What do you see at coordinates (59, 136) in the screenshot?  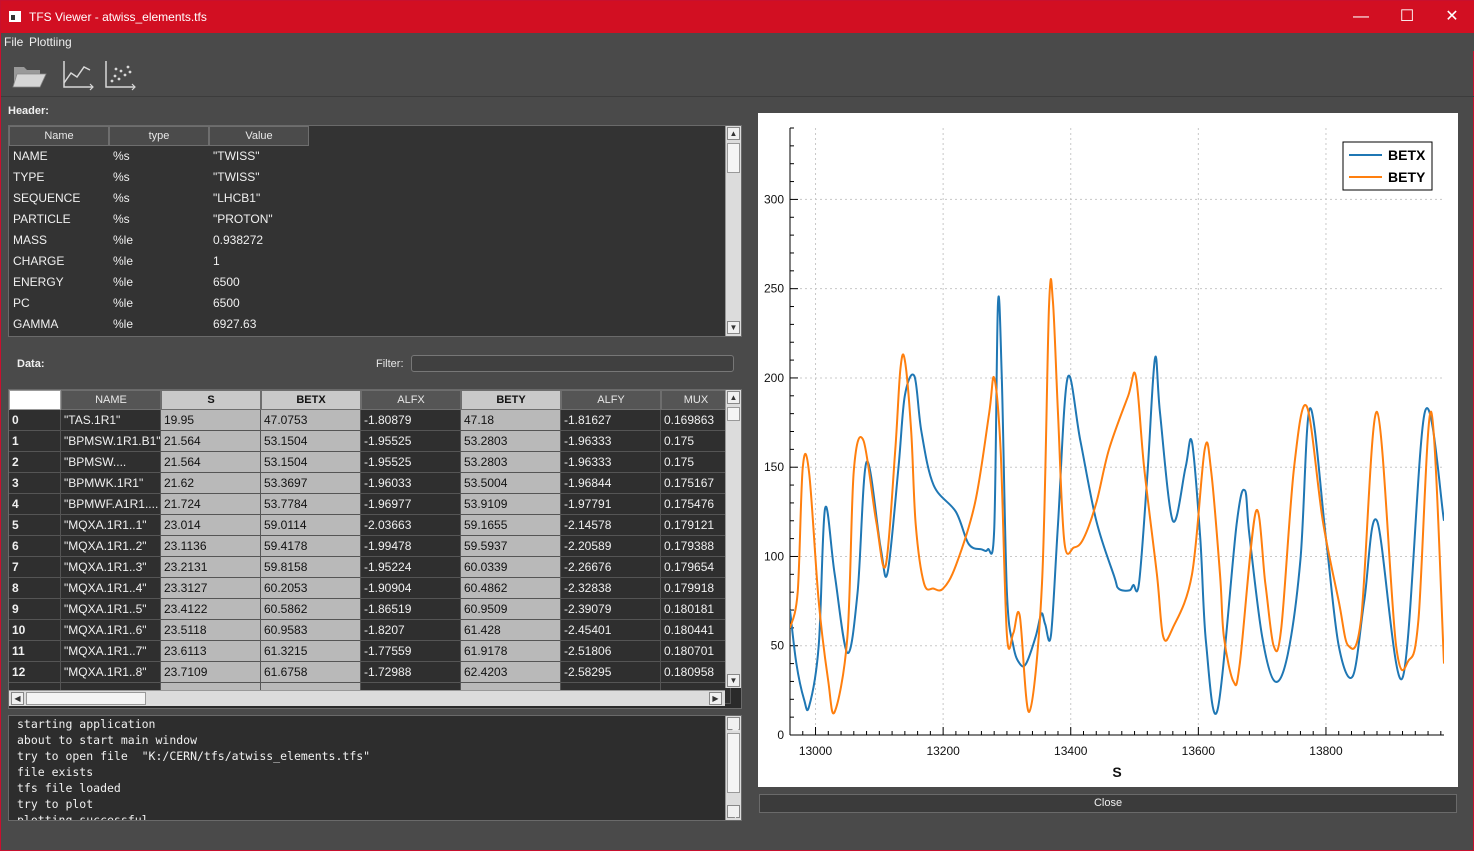 I see `header-col-name: Name` at bounding box center [59, 136].